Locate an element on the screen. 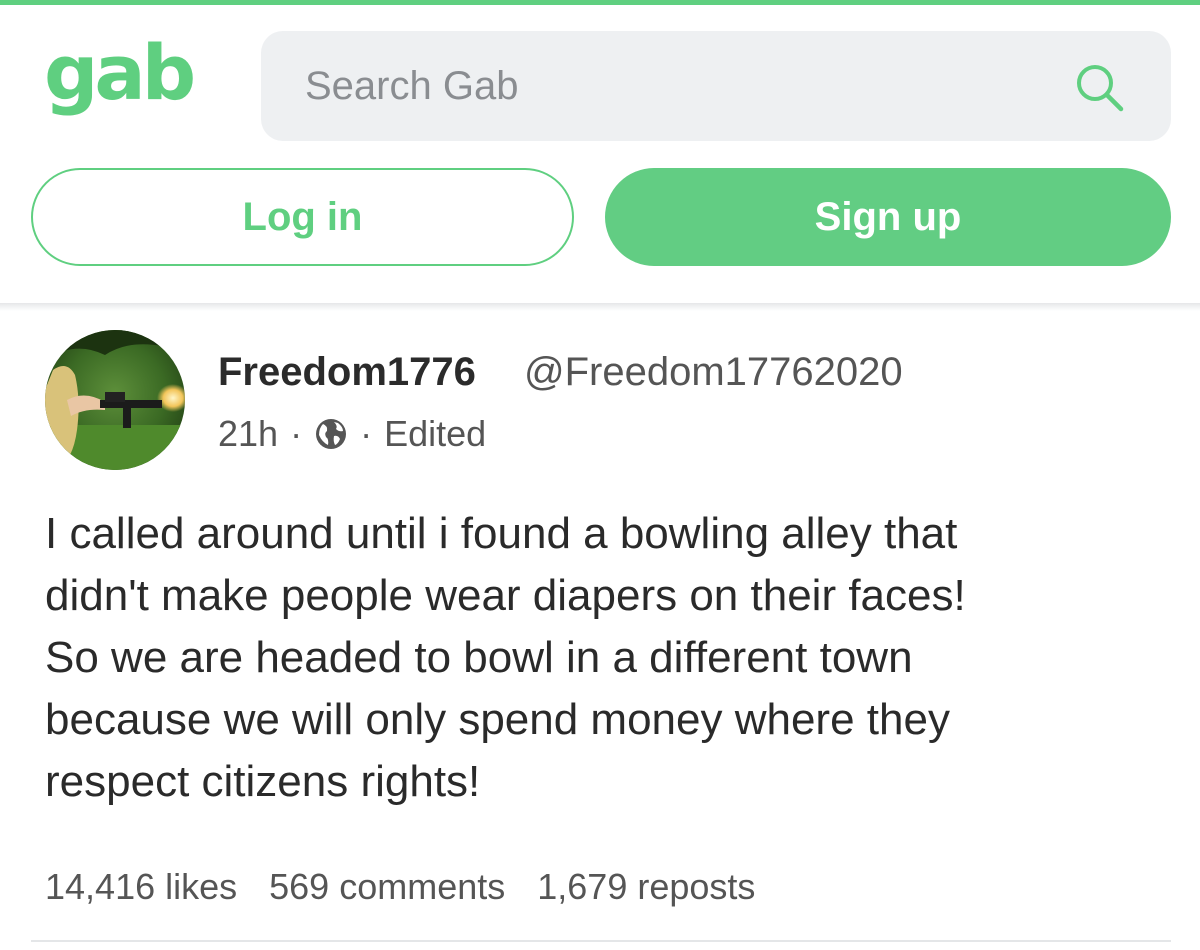 The width and height of the screenshot is (1200, 950). gab-logo: gab is located at coordinates (120, 73).